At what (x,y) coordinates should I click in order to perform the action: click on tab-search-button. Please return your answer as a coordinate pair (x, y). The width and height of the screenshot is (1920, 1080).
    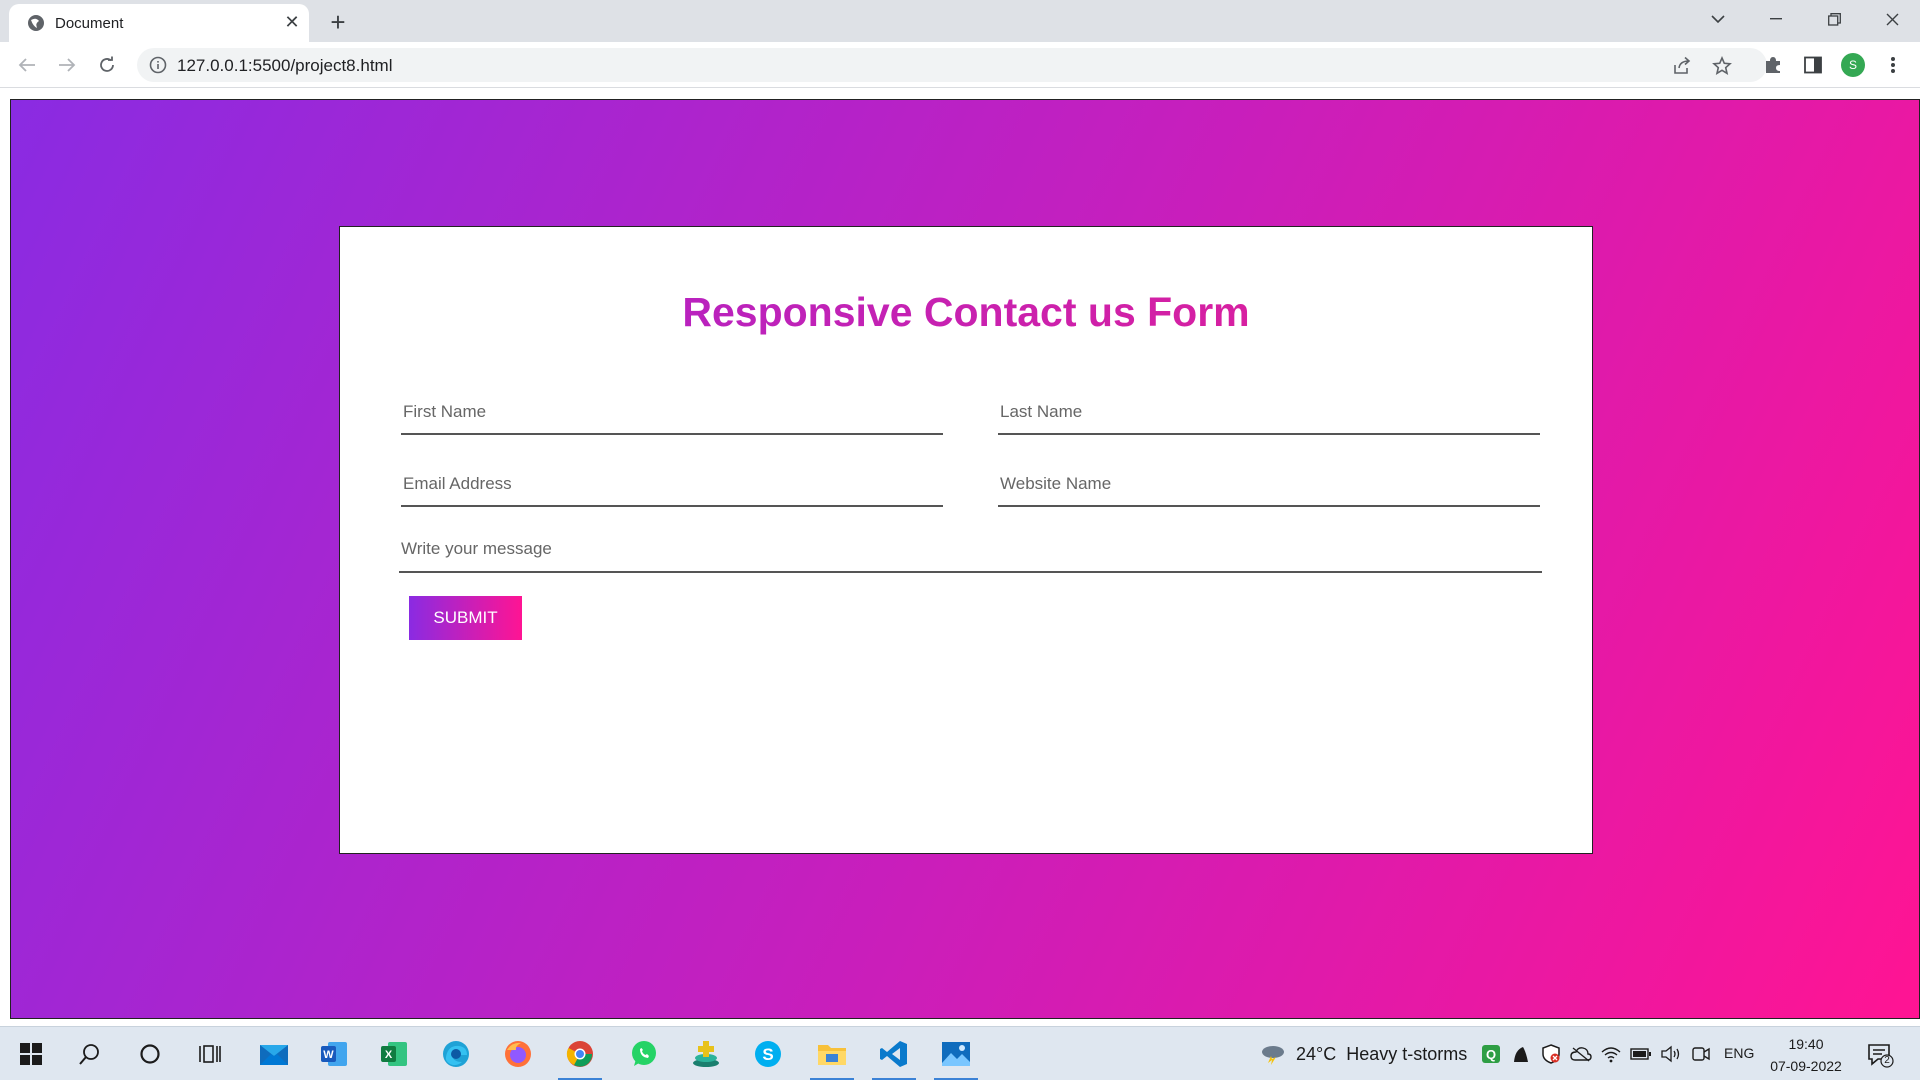
    Looking at the image, I should click on (1718, 19).